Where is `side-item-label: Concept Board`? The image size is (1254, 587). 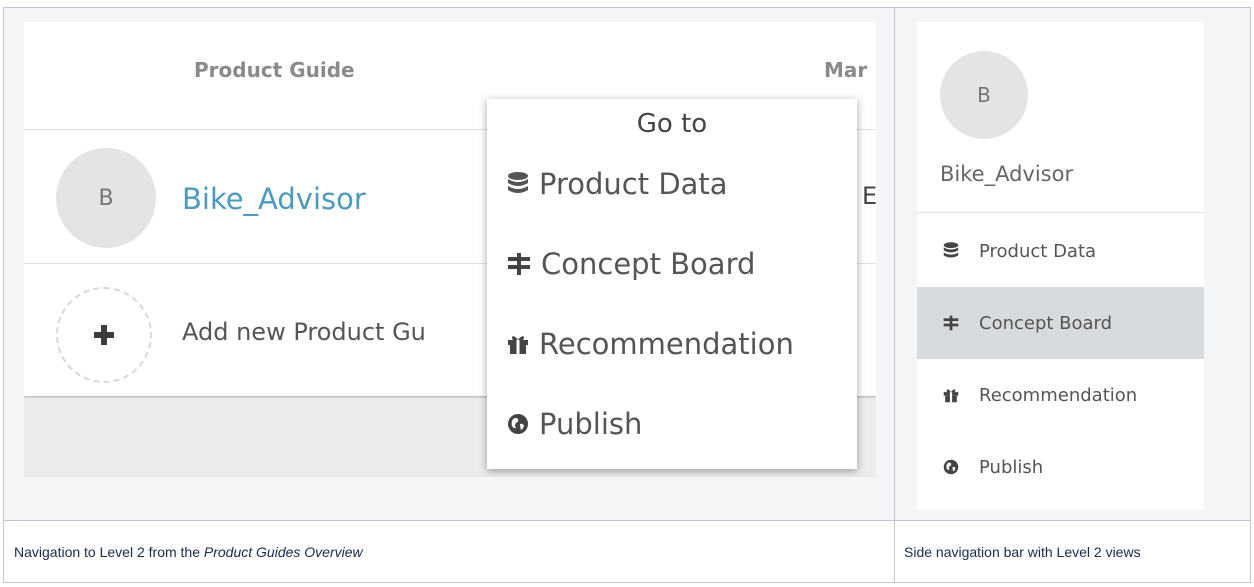
side-item-label: Concept Board is located at coordinates (1046, 323).